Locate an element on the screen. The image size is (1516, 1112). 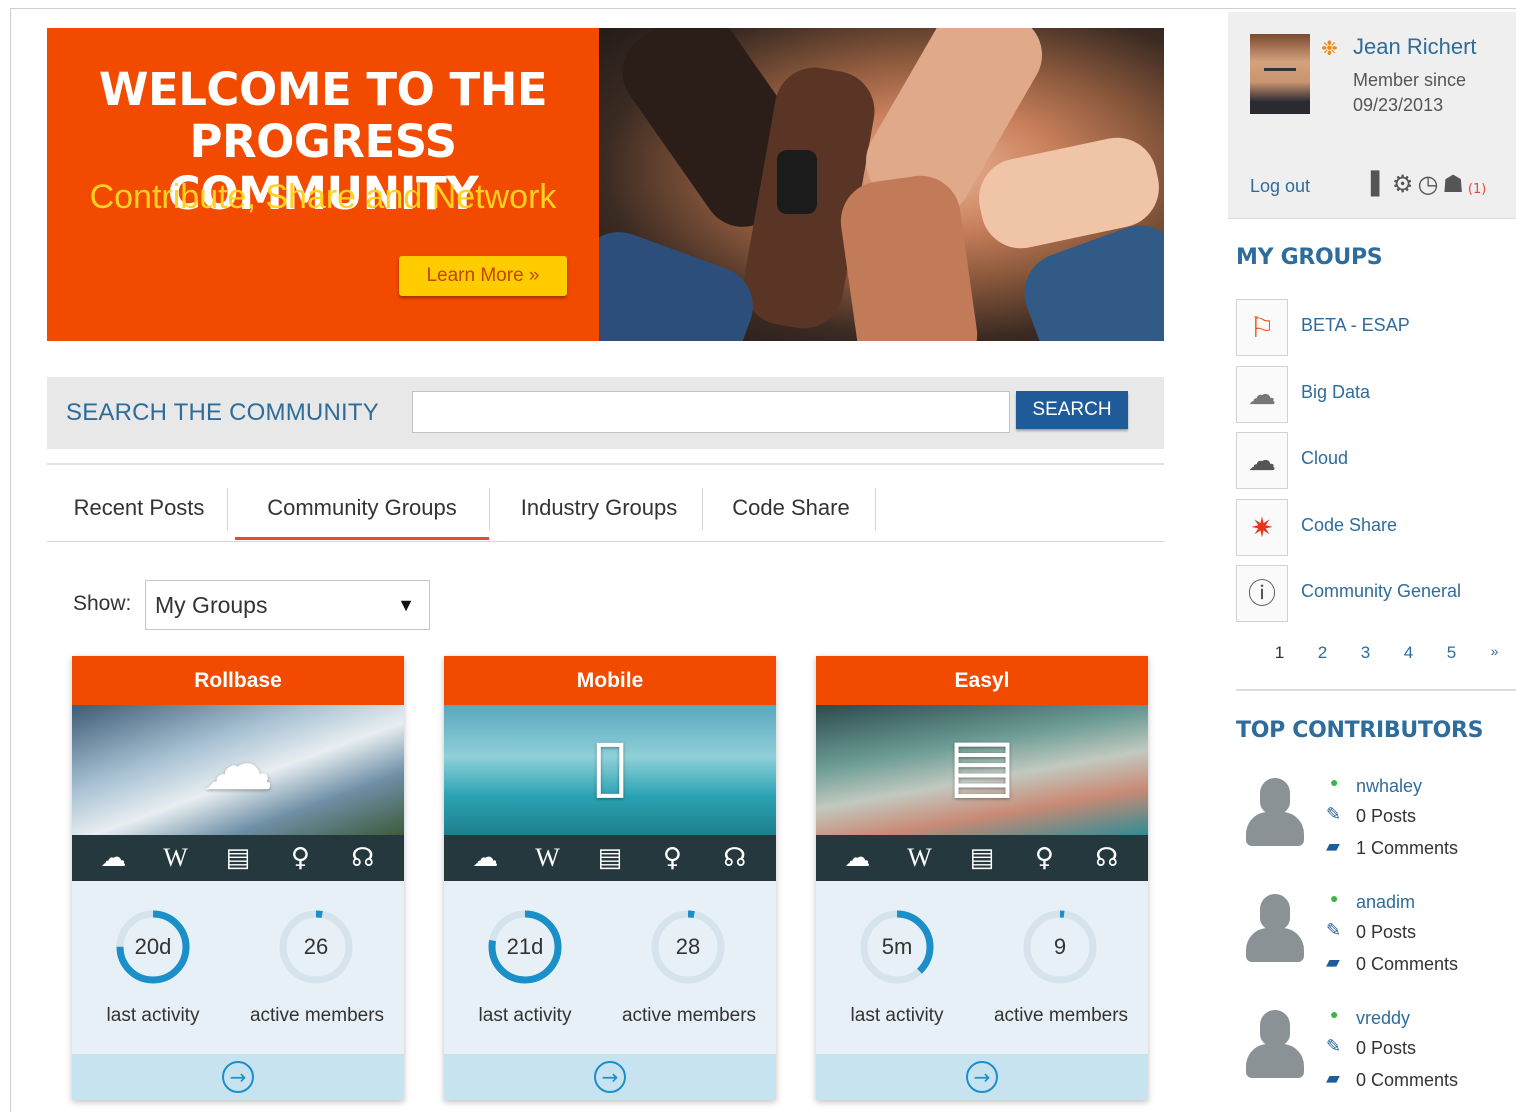
my-group-name: Community General is located at coordinates (1381, 591).